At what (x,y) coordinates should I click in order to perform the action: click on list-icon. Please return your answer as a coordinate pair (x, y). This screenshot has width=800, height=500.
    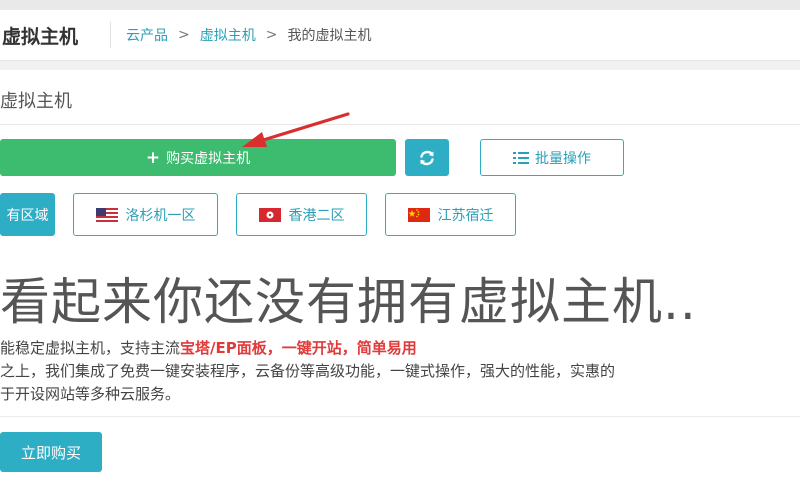
    Looking at the image, I should click on (521, 157).